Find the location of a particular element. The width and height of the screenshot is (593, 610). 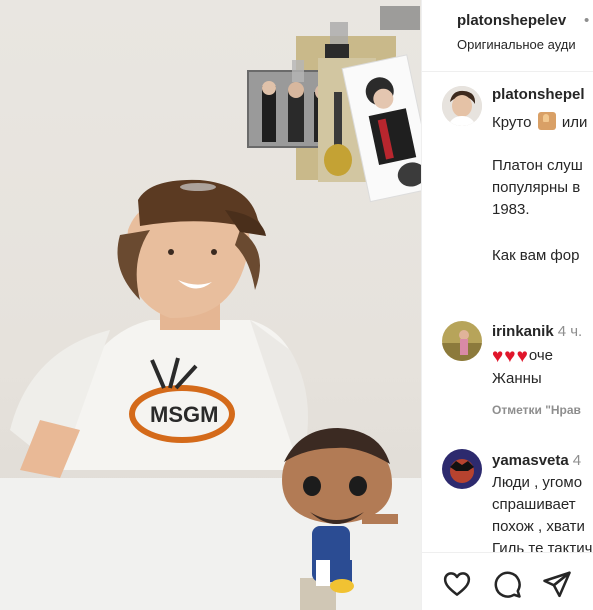

heart-outline-icon is located at coordinates (457, 584).